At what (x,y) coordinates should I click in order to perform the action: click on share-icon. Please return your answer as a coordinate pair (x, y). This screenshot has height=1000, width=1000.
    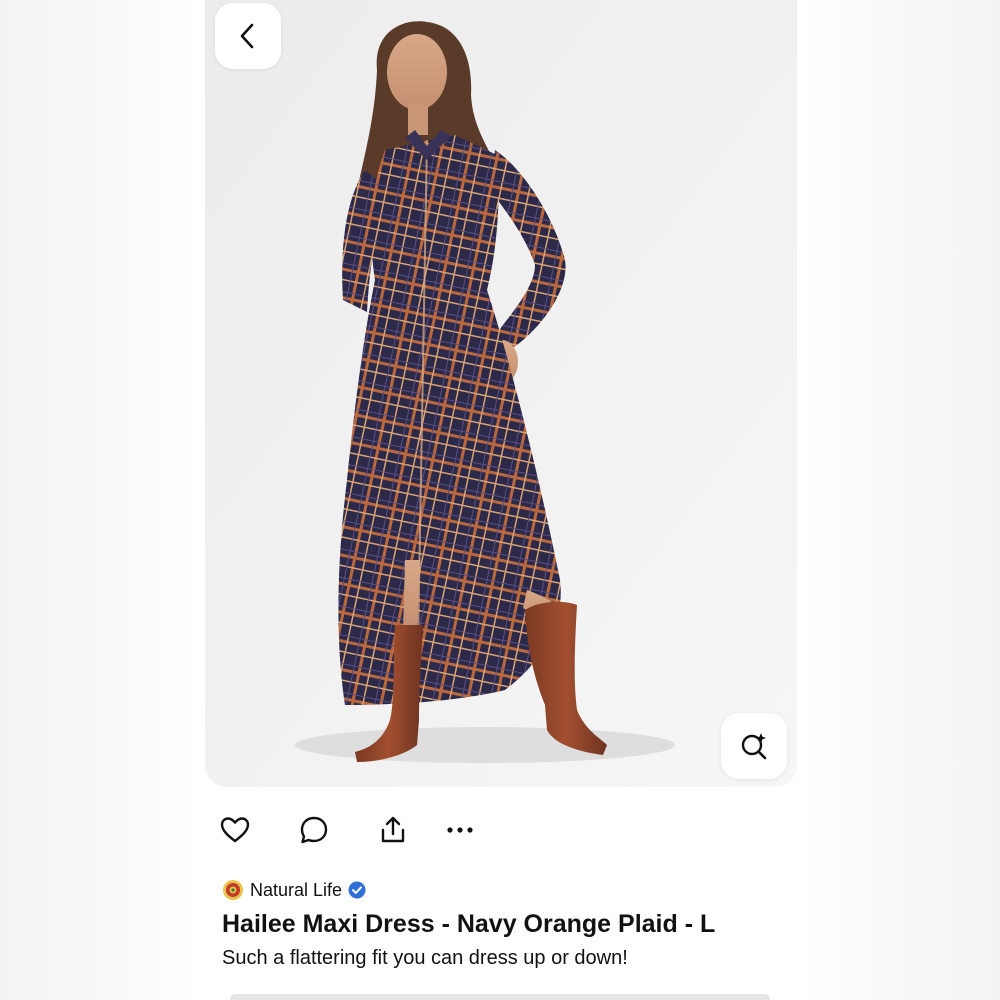
    Looking at the image, I should click on (393, 829).